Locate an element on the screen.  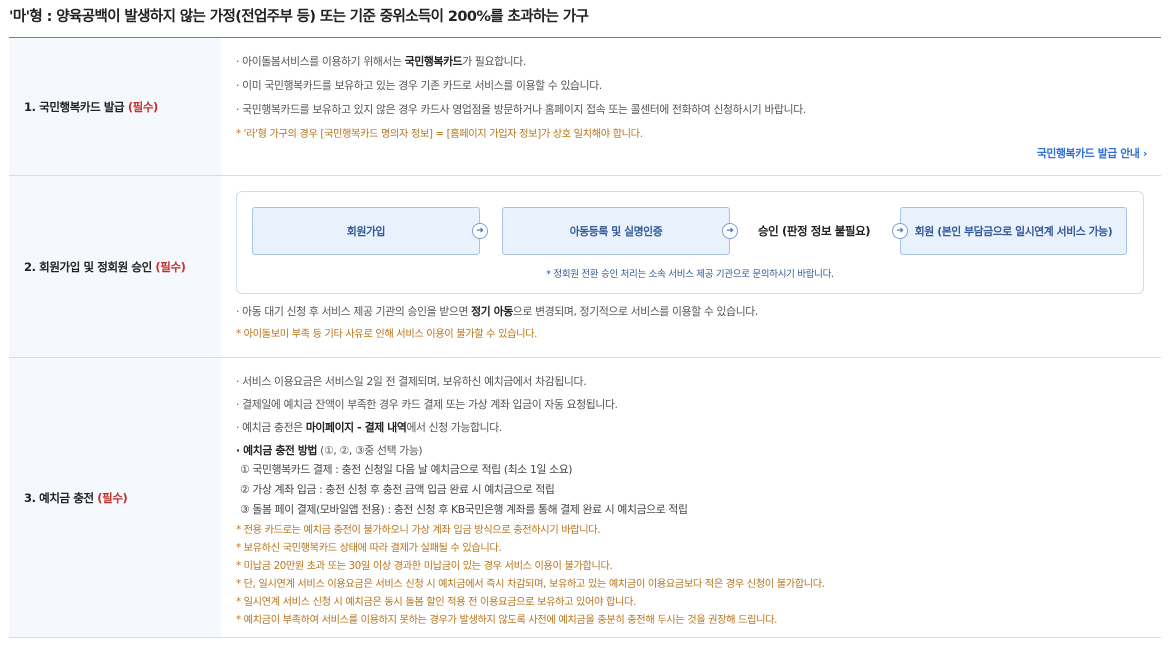
step-child-registration: 아동등록 및 실명인증 is located at coordinates (616, 231).